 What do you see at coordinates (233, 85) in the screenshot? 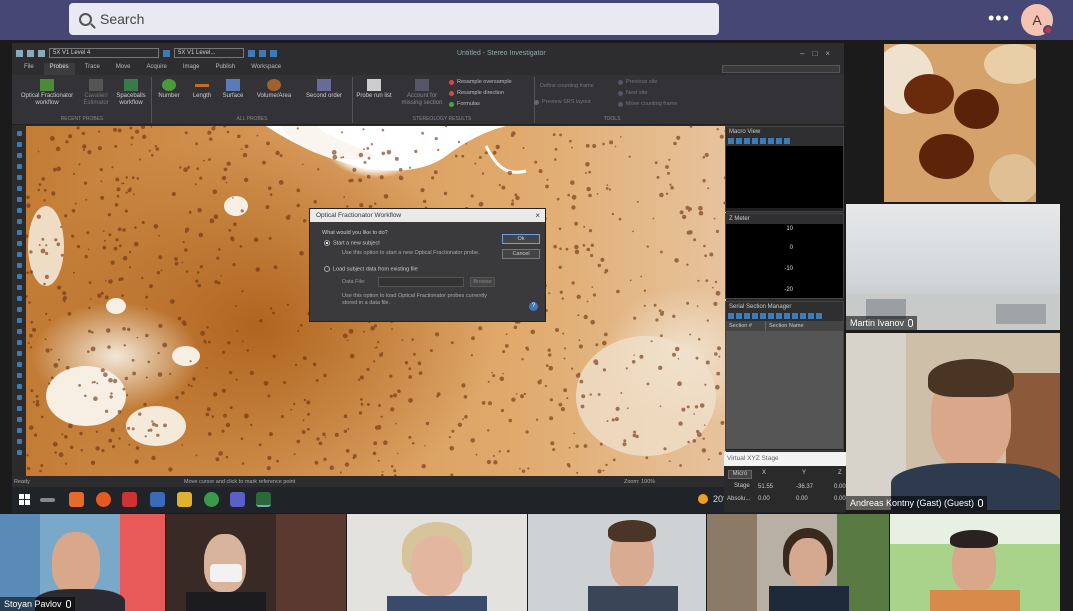
I see `surface-icon` at bounding box center [233, 85].